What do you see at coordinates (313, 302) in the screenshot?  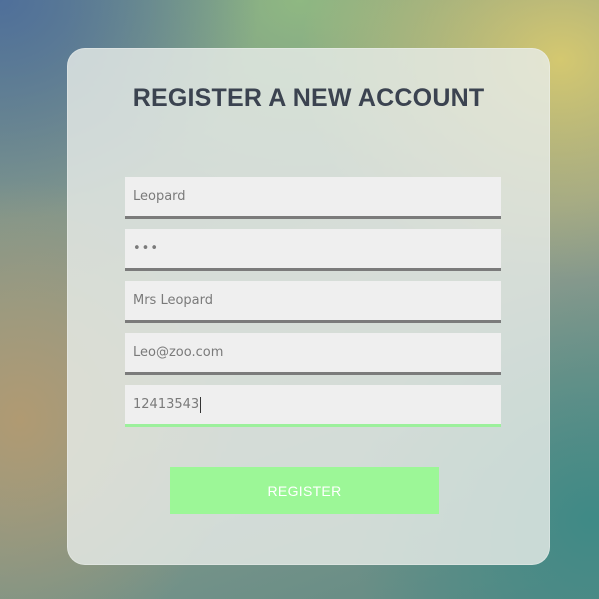 I see `full-name-field: Mrs Leopard` at bounding box center [313, 302].